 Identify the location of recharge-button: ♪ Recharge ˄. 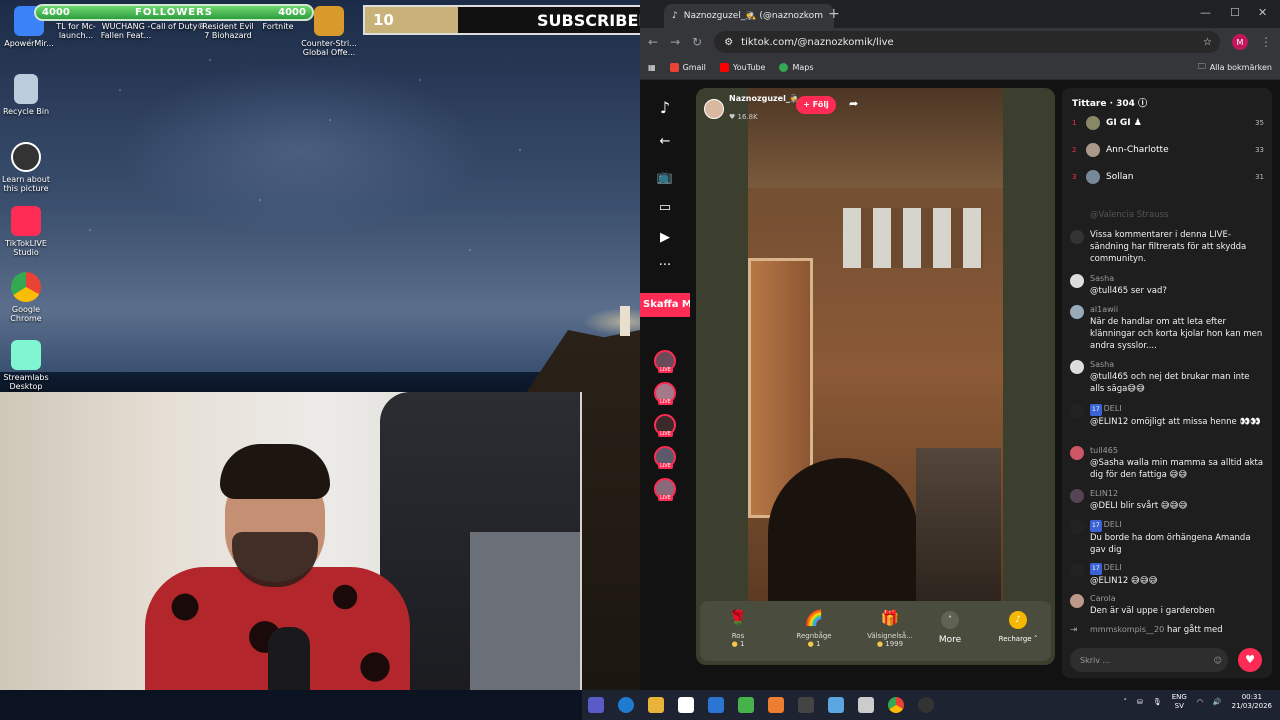
(1018, 631).